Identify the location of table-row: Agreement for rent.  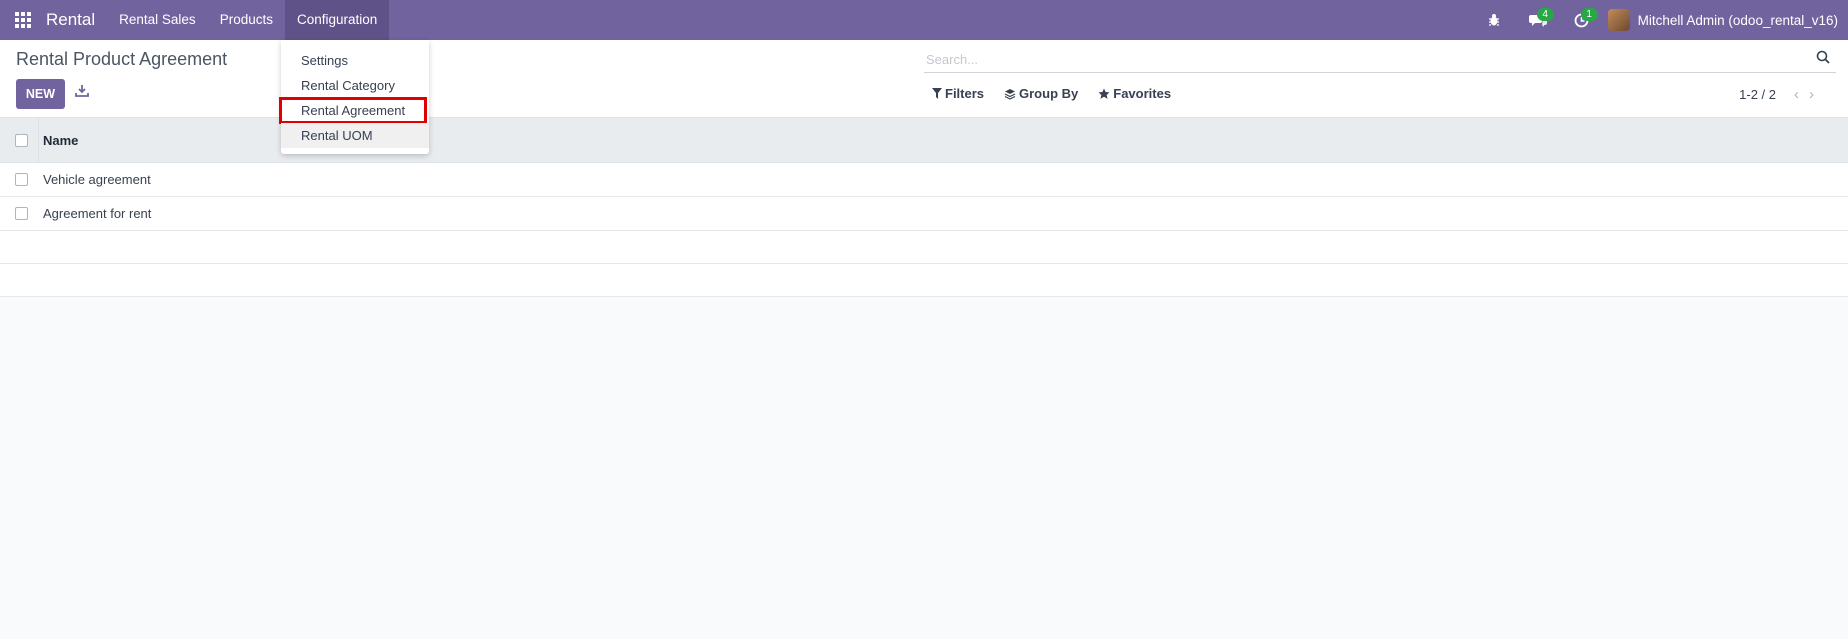
(924, 214).